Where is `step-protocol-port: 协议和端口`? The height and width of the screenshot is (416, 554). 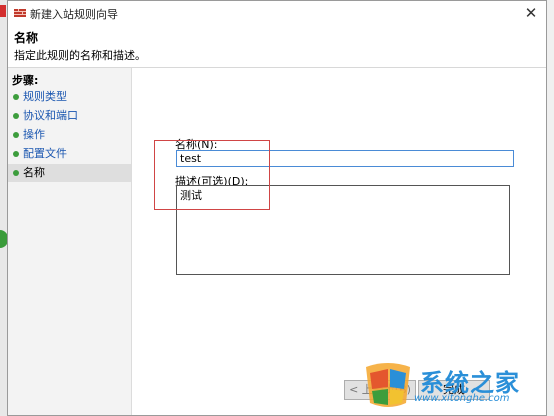
step-protocol-port: 协议和端口 is located at coordinates (69, 116).